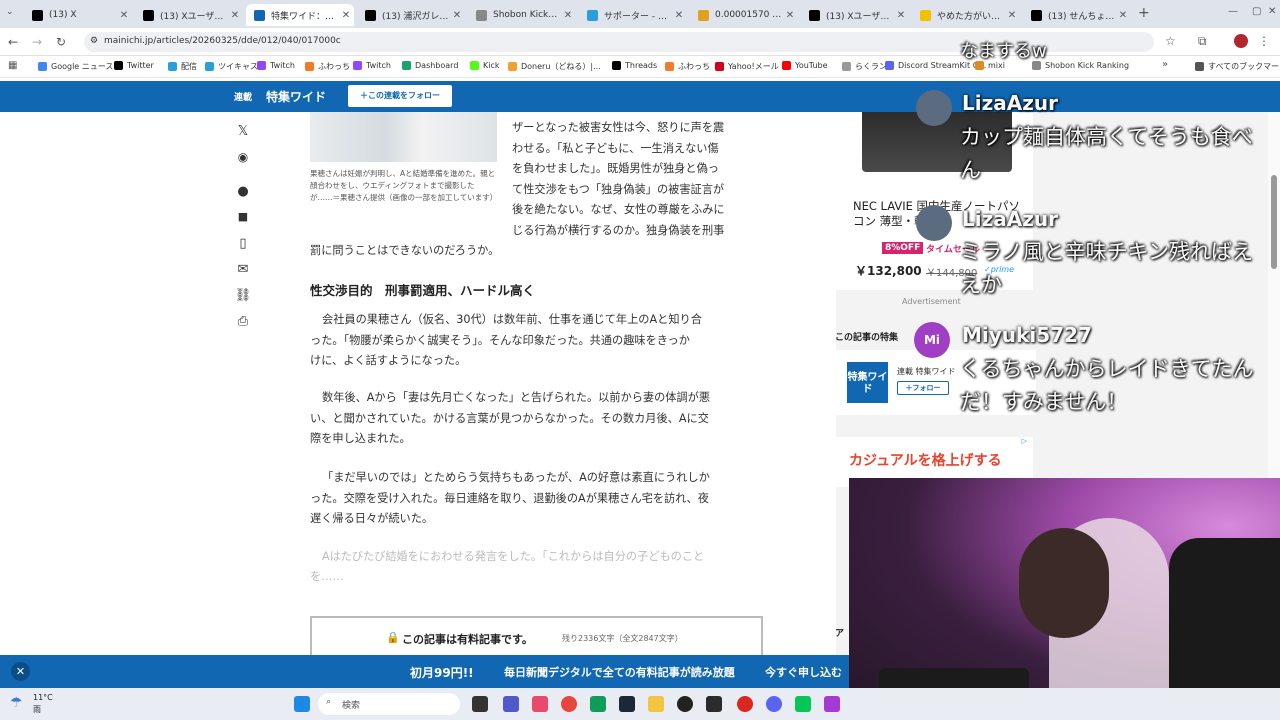 Image resolution: width=1280 pixels, height=720 pixels. I want to click on forward-icon: →, so click(37, 42).